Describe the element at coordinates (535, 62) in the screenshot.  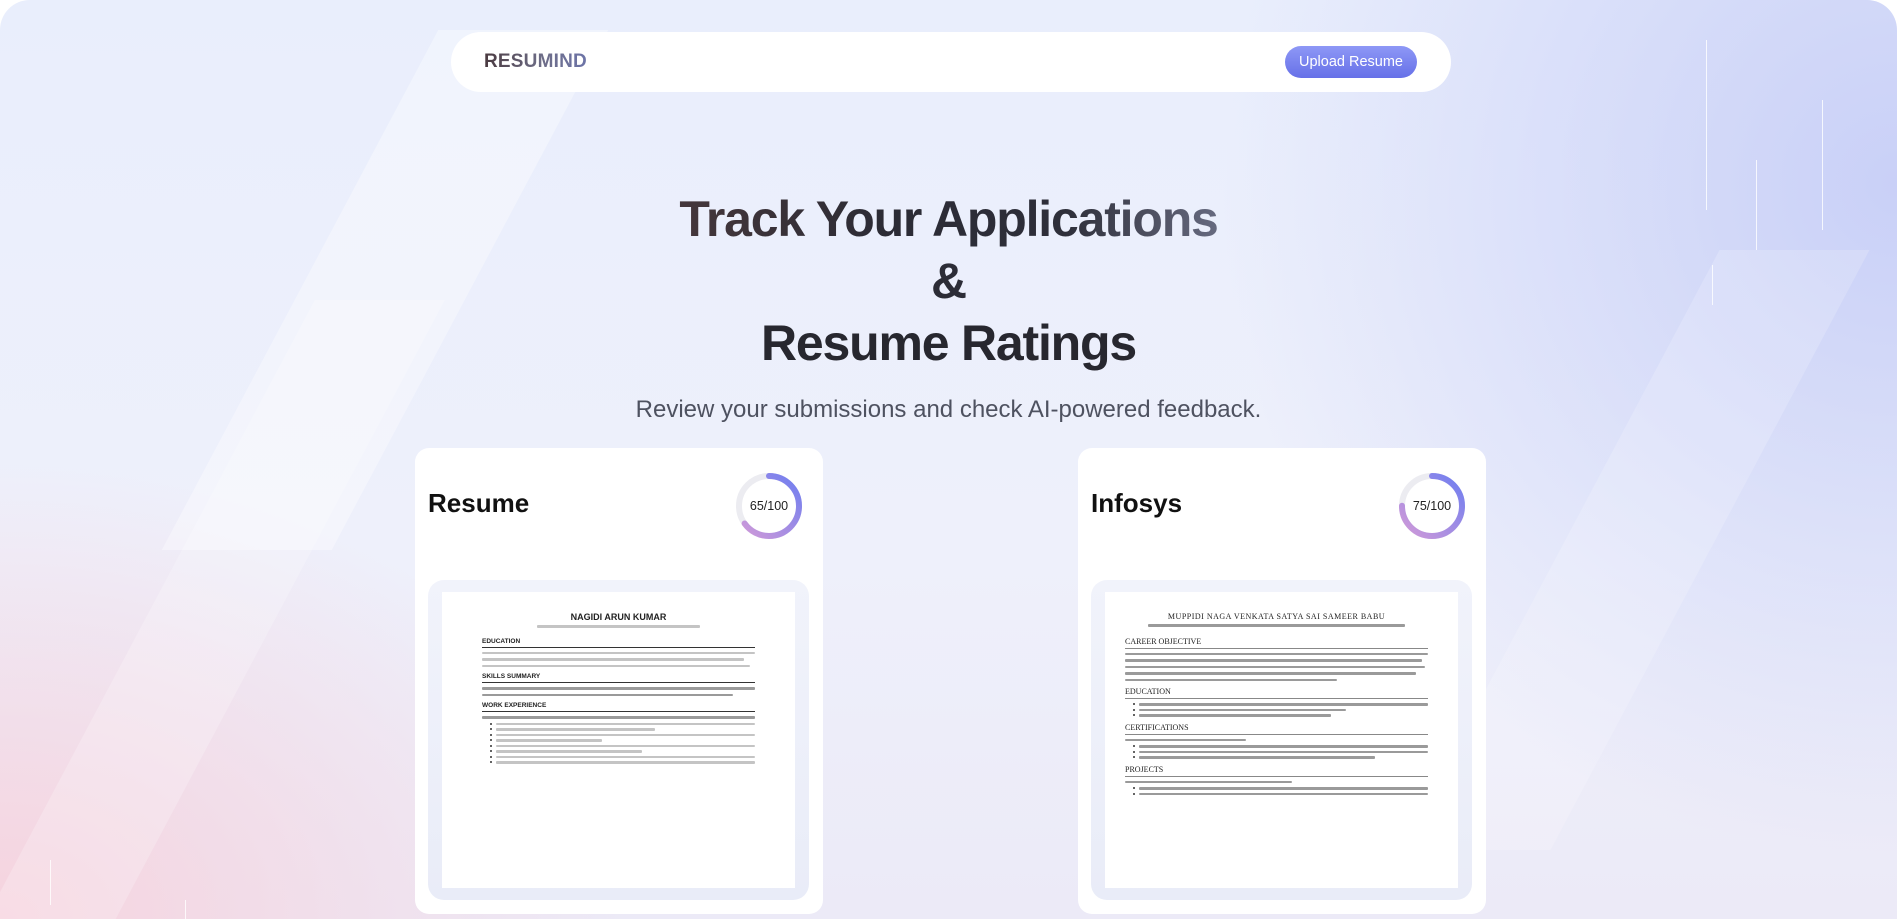
I see `brand-logo: RESUMIND` at that location.